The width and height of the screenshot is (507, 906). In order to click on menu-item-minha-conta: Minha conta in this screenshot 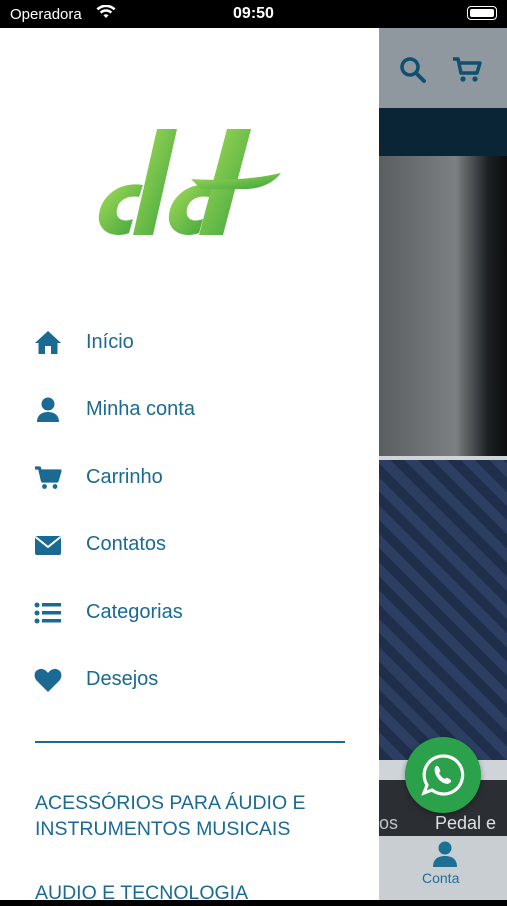, I will do `click(189, 410)`.